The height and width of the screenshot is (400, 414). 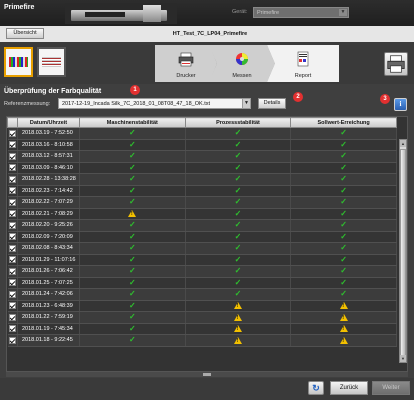 I want to click on table-row: 2018.03.09 - 8:46:10 ✓ ✓ ✓, so click(x=202, y=168).